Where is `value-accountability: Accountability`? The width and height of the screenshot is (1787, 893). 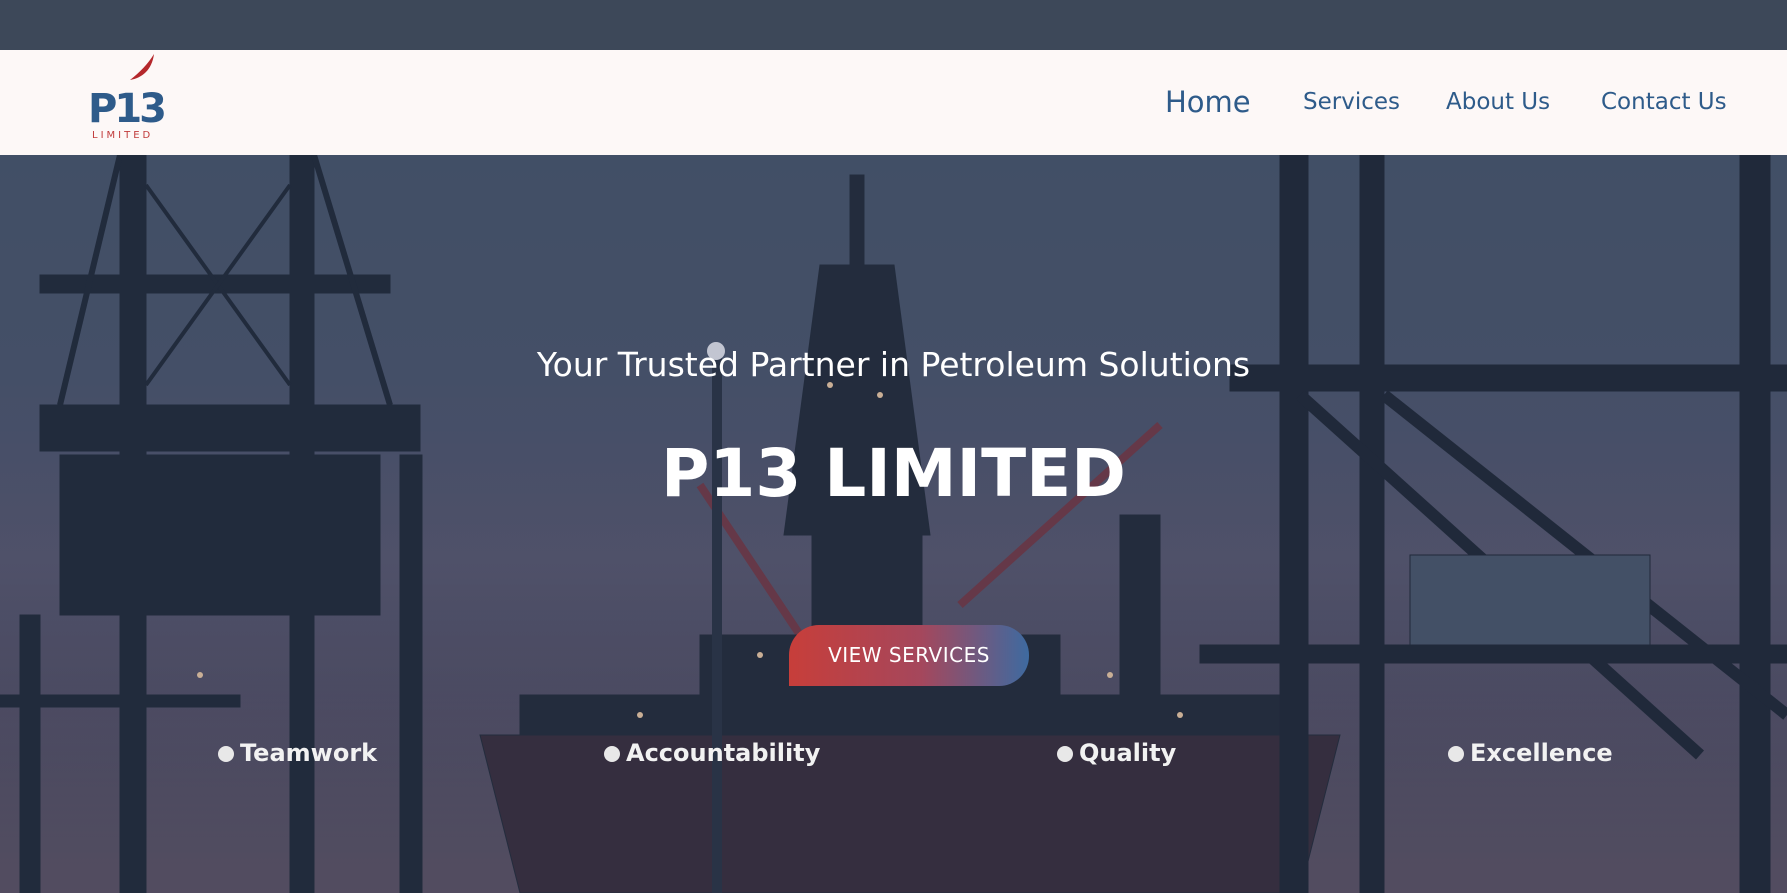
value-accountability: Accountability is located at coordinates (712, 753).